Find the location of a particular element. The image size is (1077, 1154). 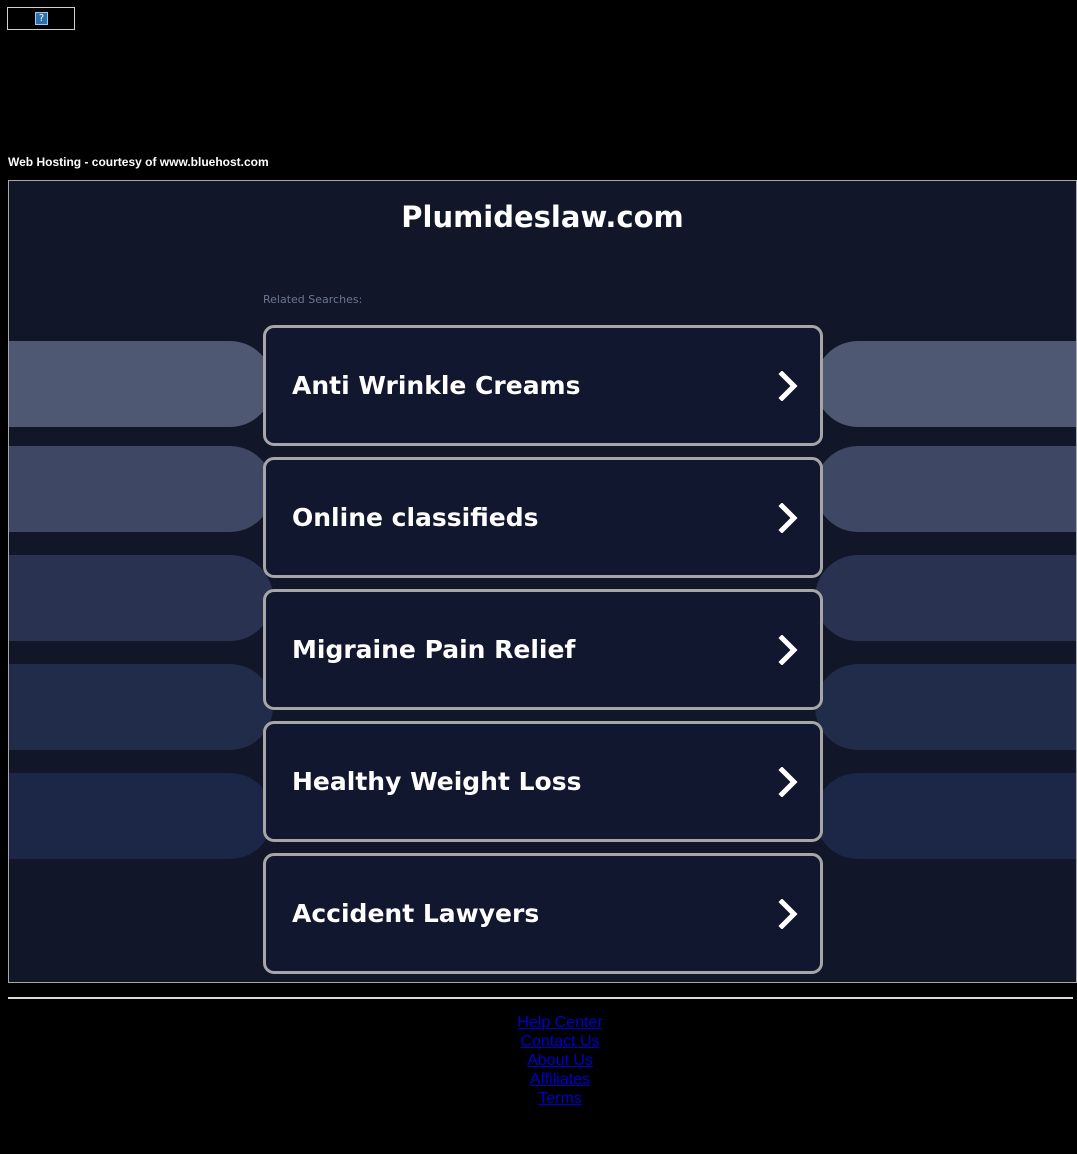

search-link-healthy-weight-loss: Healthy Weight Loss is located at coordinates (543, 781).